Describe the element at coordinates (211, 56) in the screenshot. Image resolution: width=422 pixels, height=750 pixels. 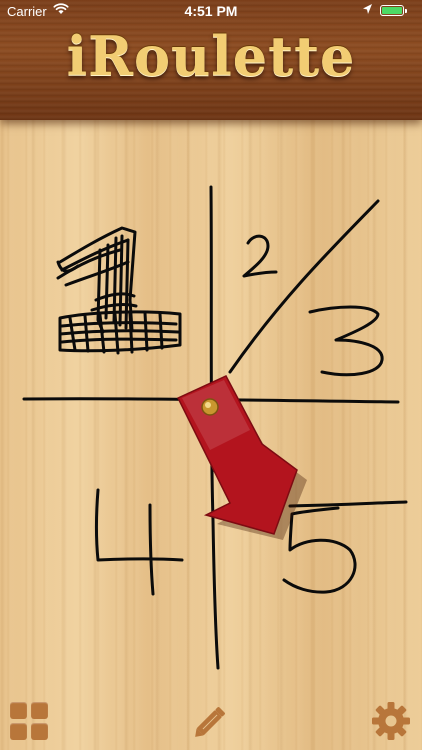
I see `app-title: iRoulette` at that location.